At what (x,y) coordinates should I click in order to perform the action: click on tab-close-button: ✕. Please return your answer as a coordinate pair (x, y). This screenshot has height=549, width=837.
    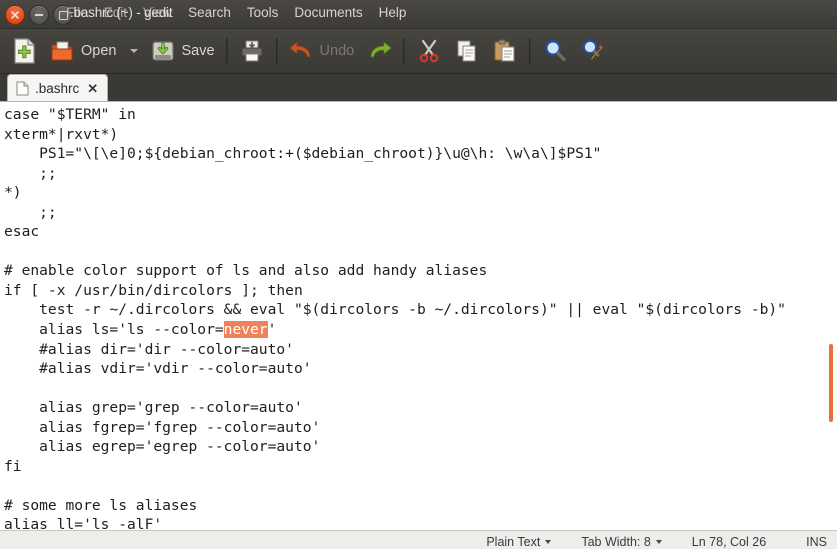
    Looking at the image, I should click on (92, 88).